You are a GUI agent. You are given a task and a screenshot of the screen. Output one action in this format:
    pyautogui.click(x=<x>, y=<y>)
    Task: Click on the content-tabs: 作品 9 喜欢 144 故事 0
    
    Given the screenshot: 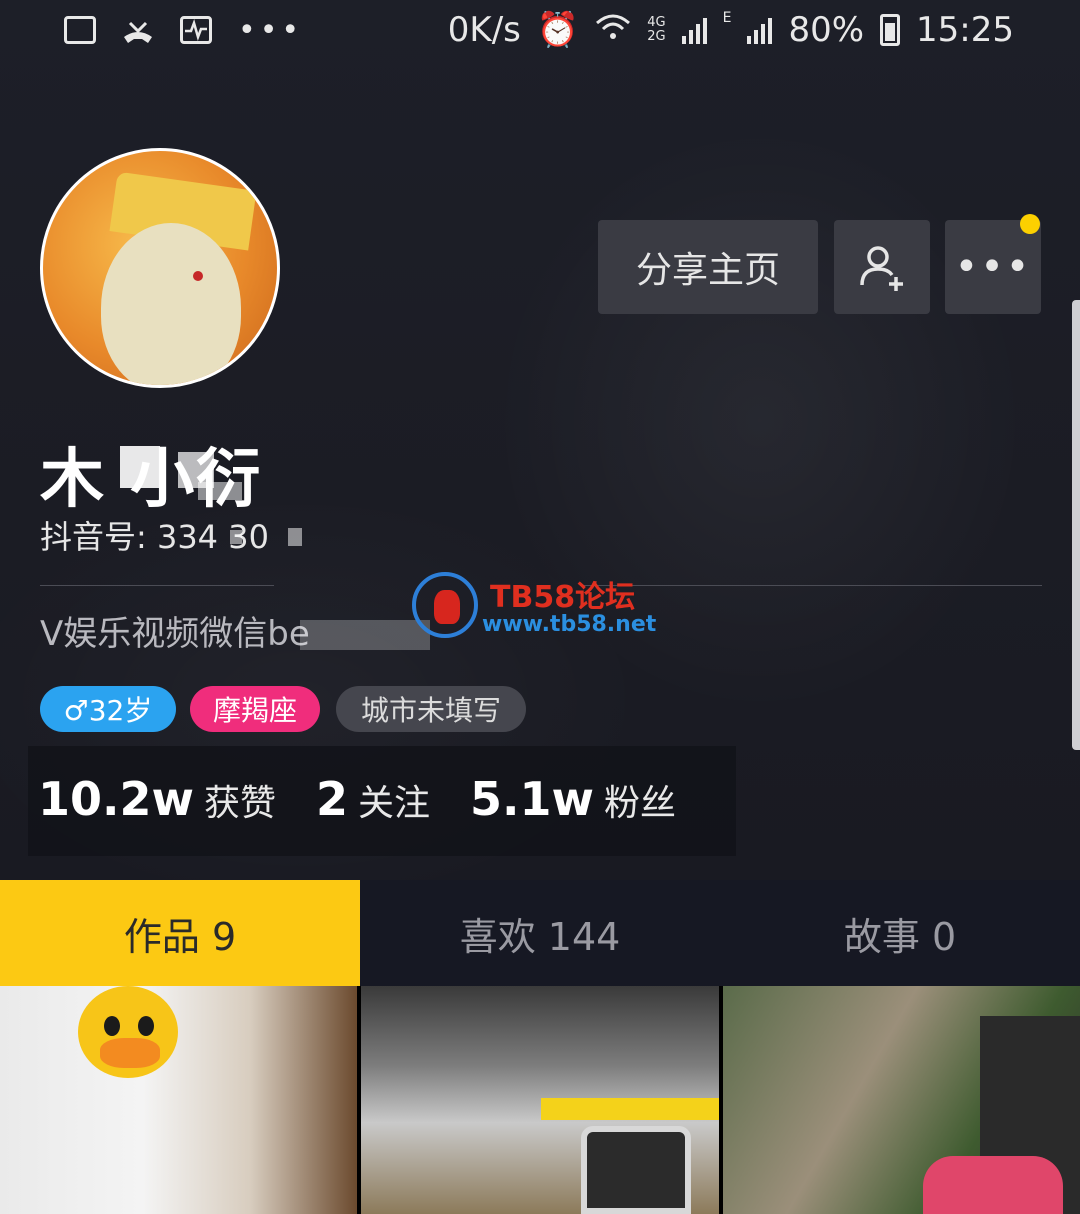 What is the action you would take?
    pyautogui.click(x=540, y=933)
    